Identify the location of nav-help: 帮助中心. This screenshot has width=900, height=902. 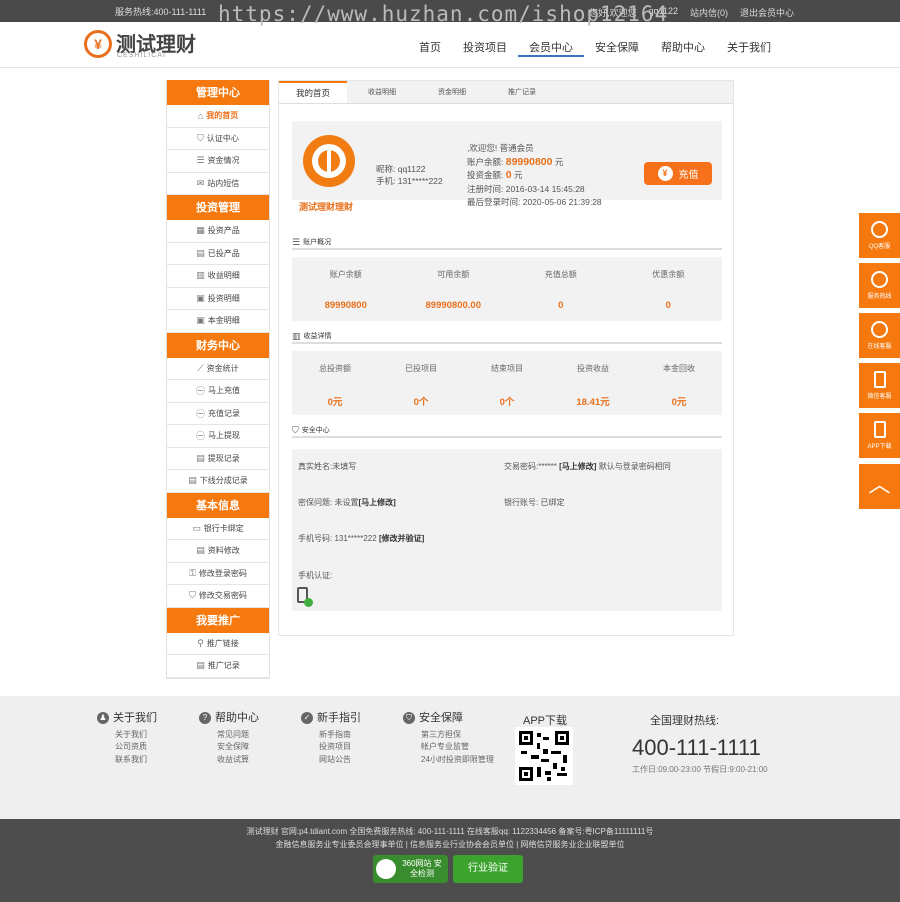
(683, 48).